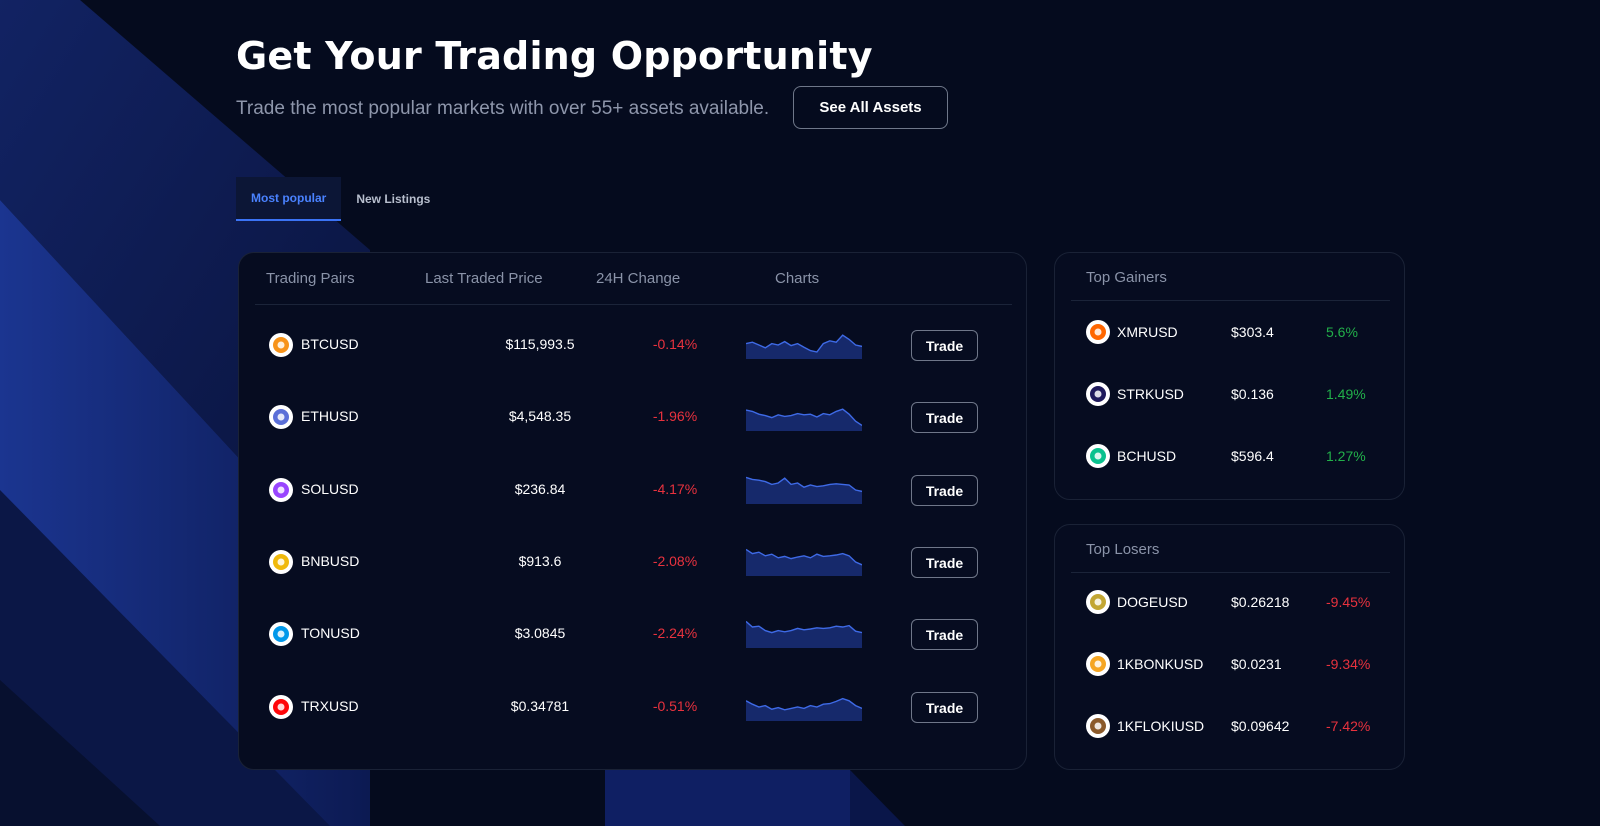 This screenshot has width=1600, height=826. I want to click on change-24h: -9.34%, so click(1348, 664).